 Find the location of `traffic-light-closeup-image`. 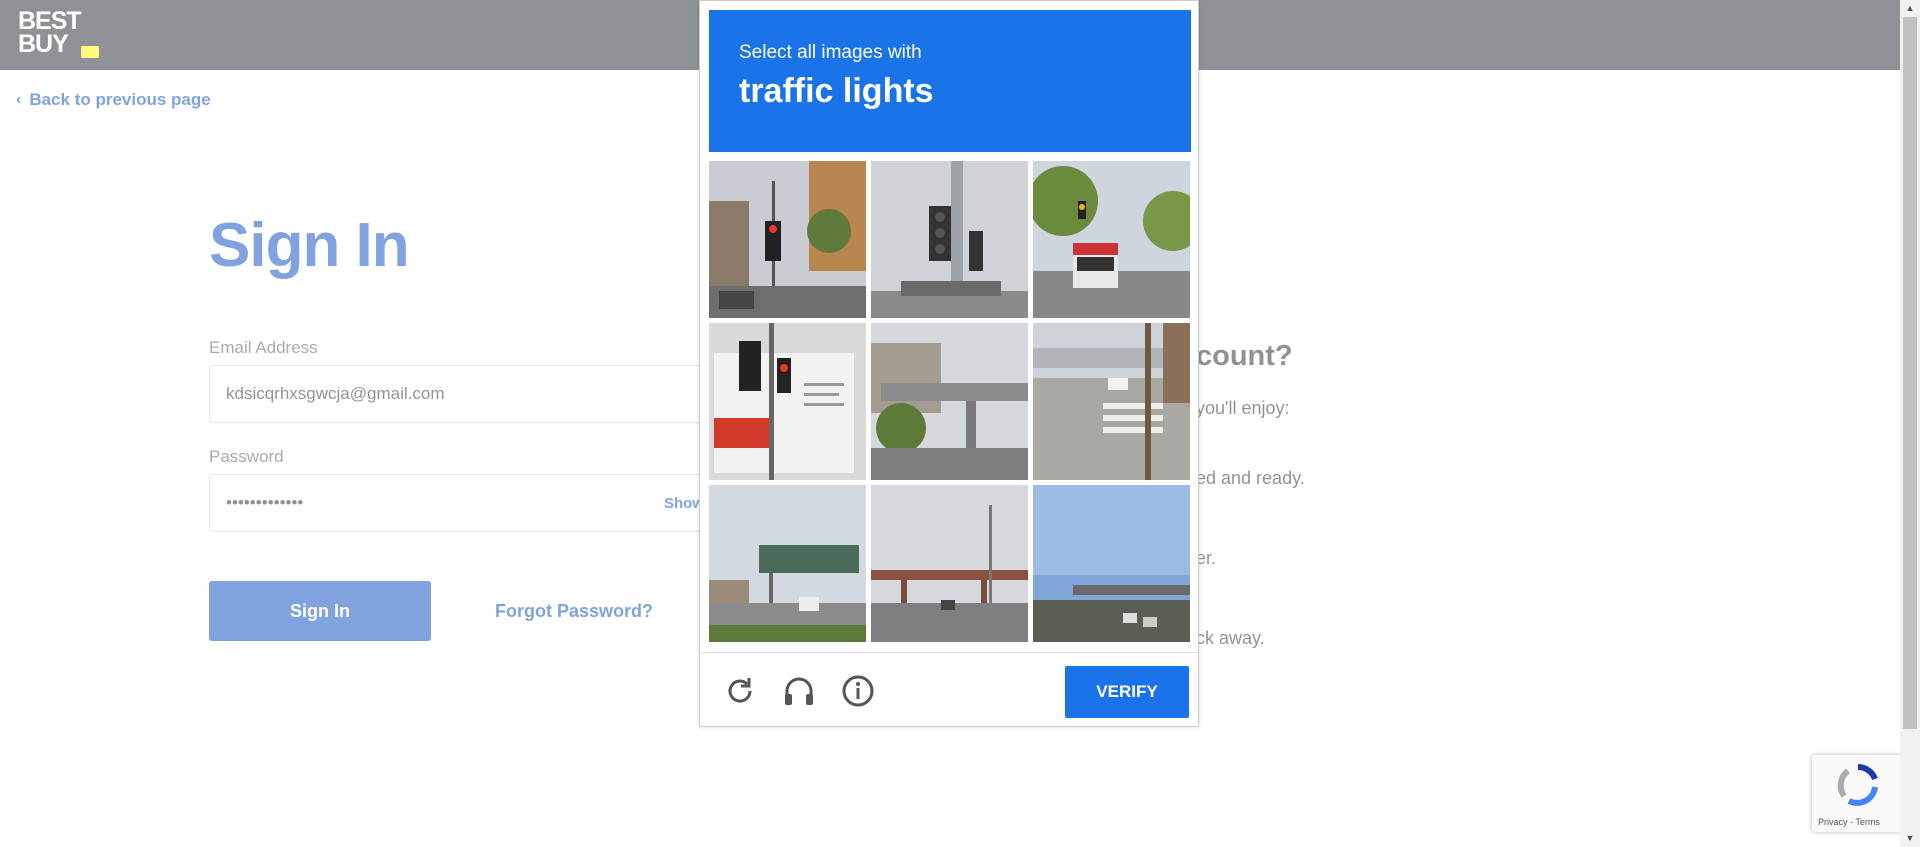

traffic-light-closeup-image is located at coordinates (949, 239).